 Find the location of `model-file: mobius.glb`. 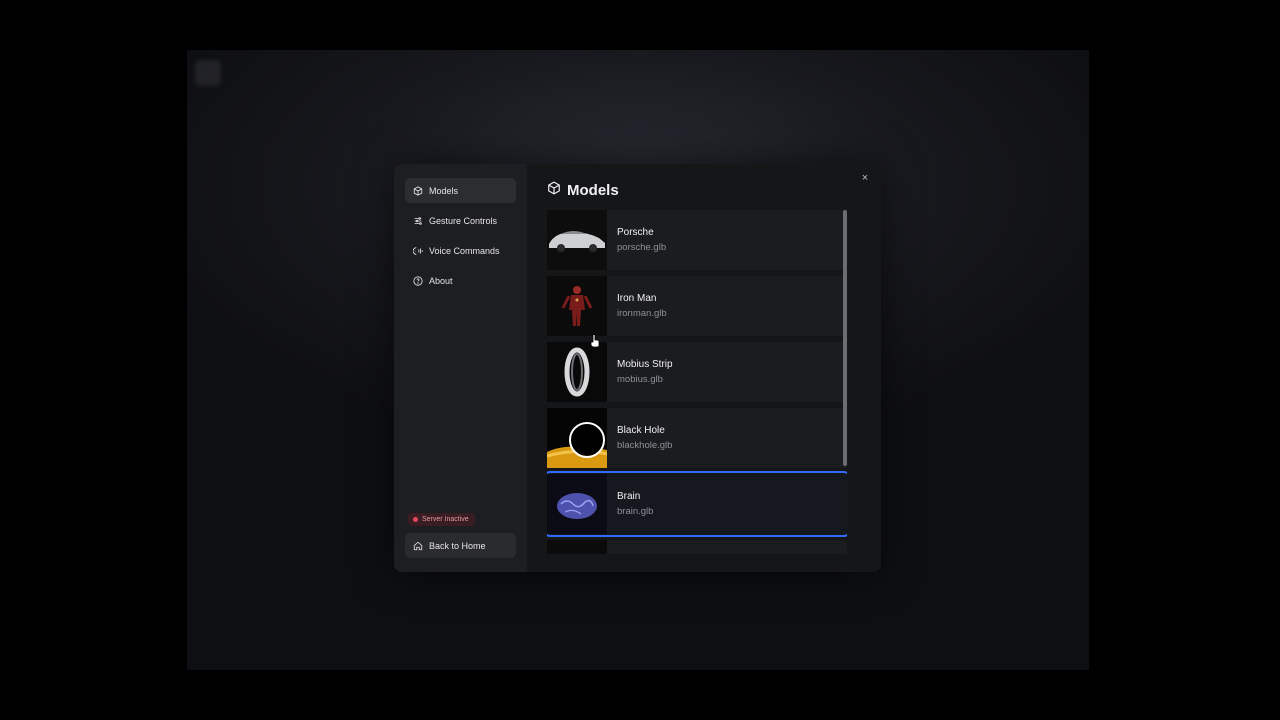

model-file: mobius.glb is located at coordinates (640, 379).